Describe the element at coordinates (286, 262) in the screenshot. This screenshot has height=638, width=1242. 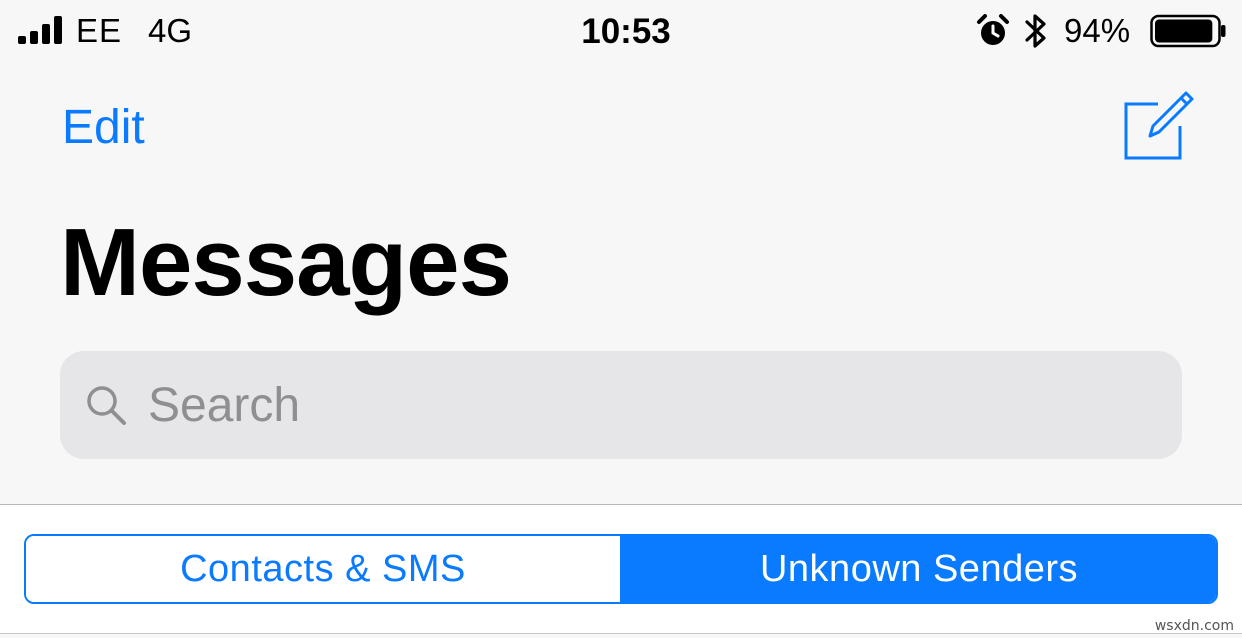
I see `page-title: Messages` at that location.